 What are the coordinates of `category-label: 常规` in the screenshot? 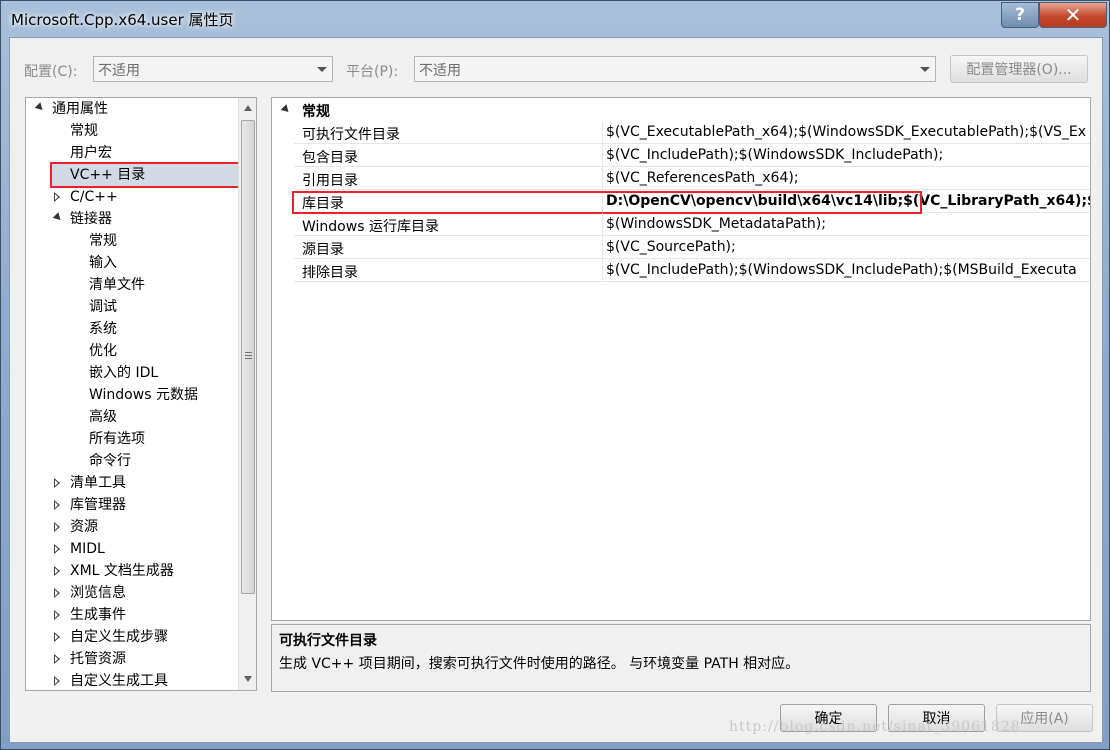 It's located at (316, 112).